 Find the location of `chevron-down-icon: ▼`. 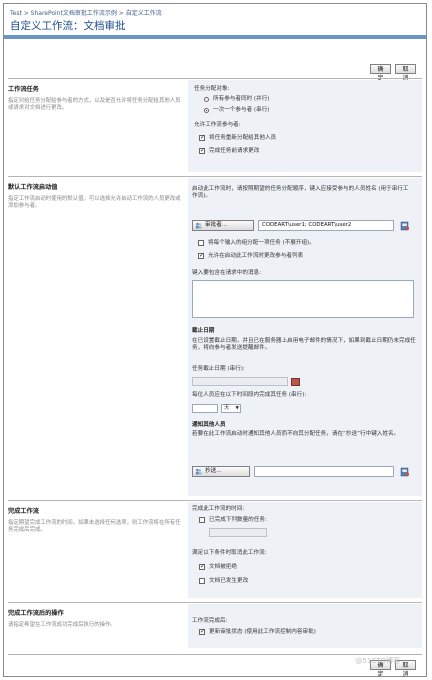

chevron-down-icon: ▼ is located at coordinates (237, 408).